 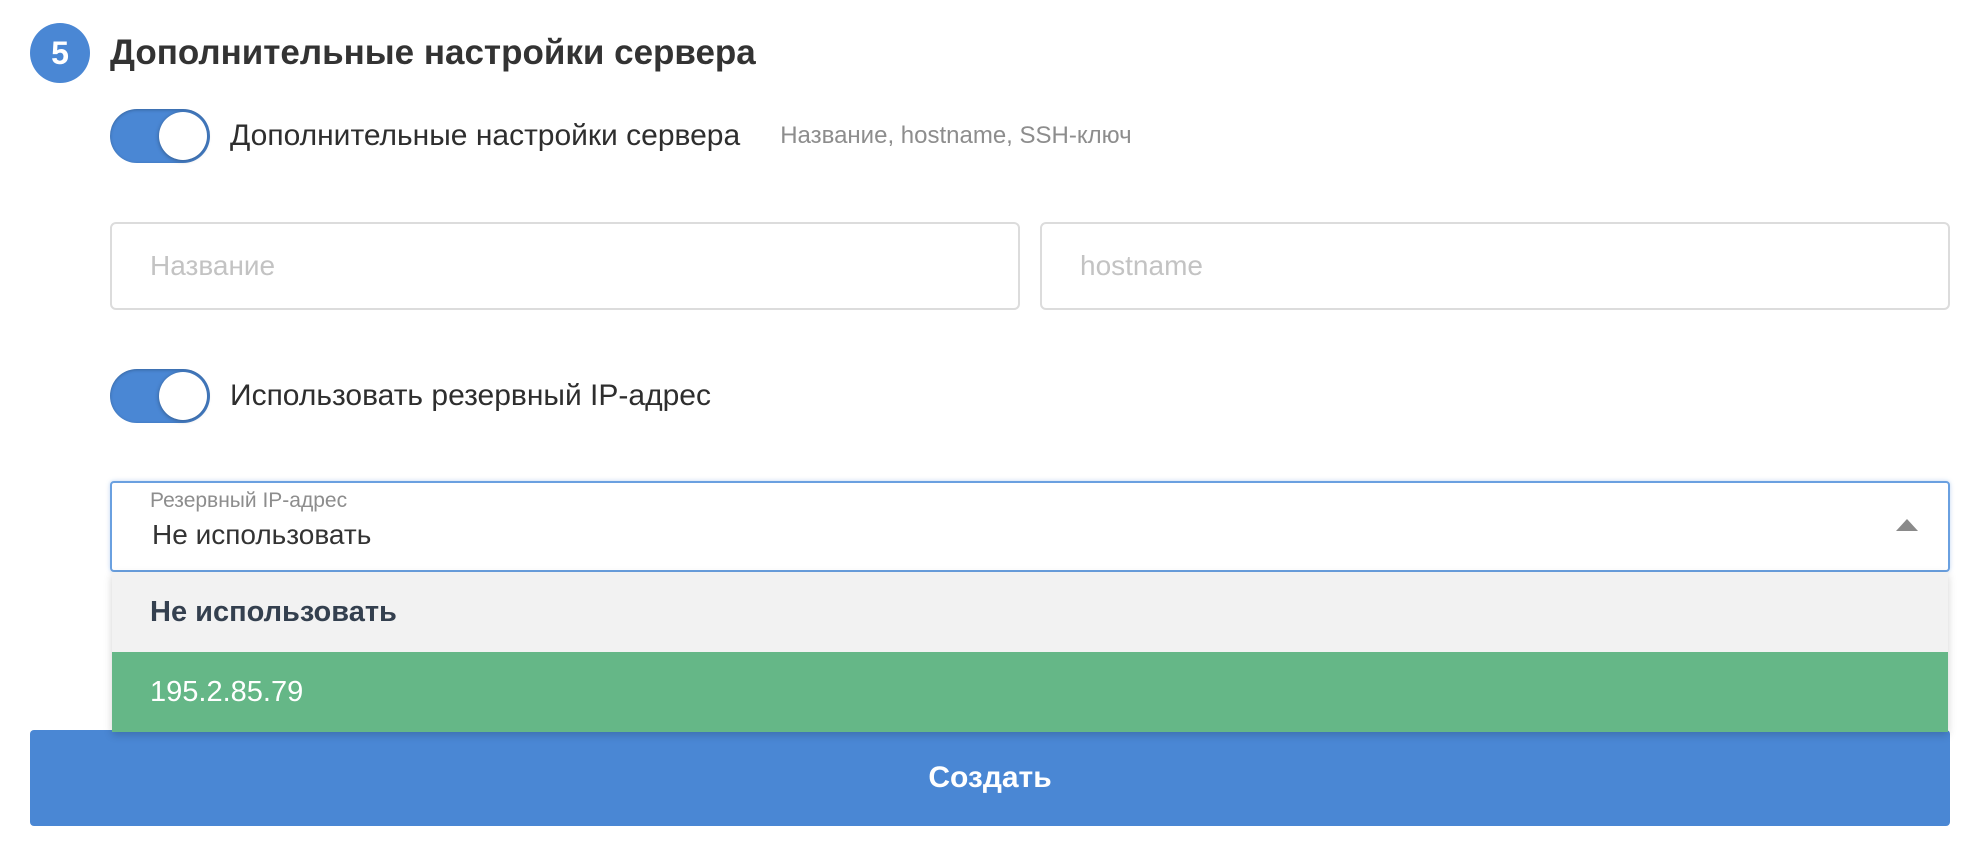 What do you see at coordinates (1030, 612) in the screenshot?
I see `dropdown-option-none: Не использовать` at bounding box center [1030, 612].